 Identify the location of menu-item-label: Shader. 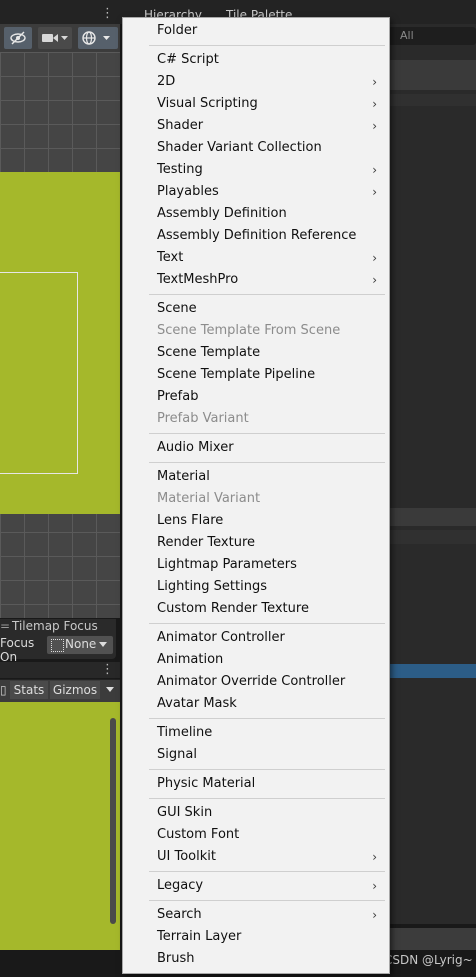
(180, 125).